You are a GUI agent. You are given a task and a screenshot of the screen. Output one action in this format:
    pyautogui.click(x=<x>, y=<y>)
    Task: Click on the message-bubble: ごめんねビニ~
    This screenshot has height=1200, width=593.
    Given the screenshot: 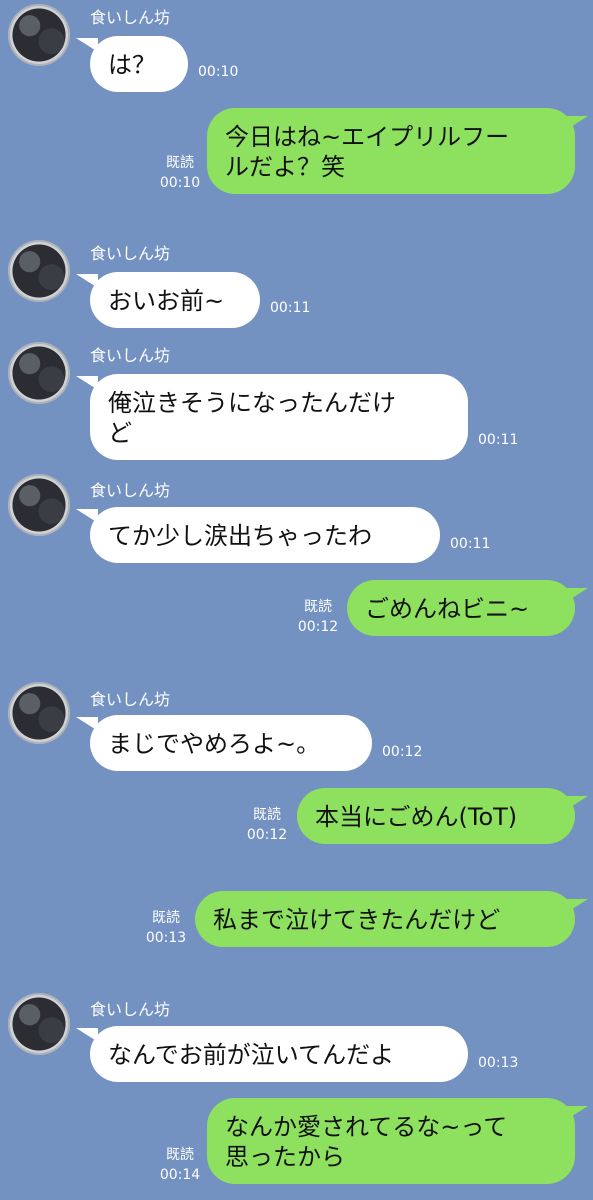 What is the action you would take?
    pyautogui.click(x=461, y=608)
    